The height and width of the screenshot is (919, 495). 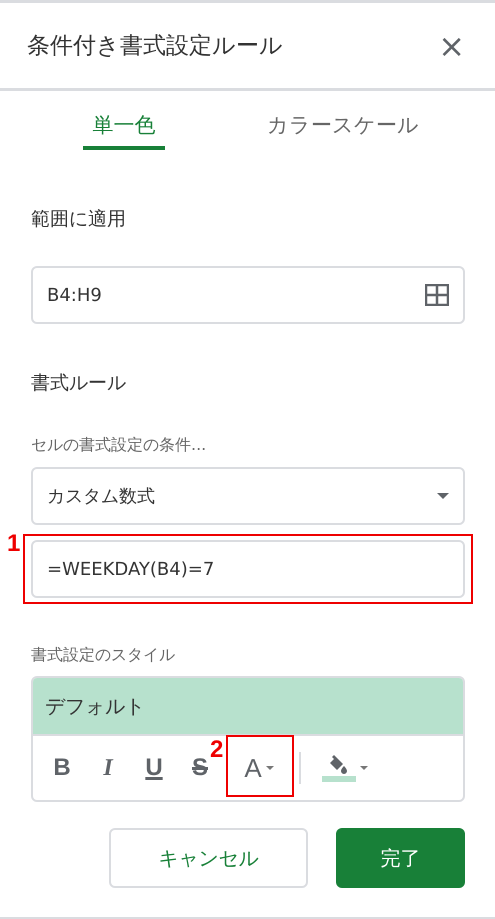 What do you see at coordinates (103, 655) in the screenshot?
I see `style-label: 書式設定のスタイル` at bounding box center [103, 655].